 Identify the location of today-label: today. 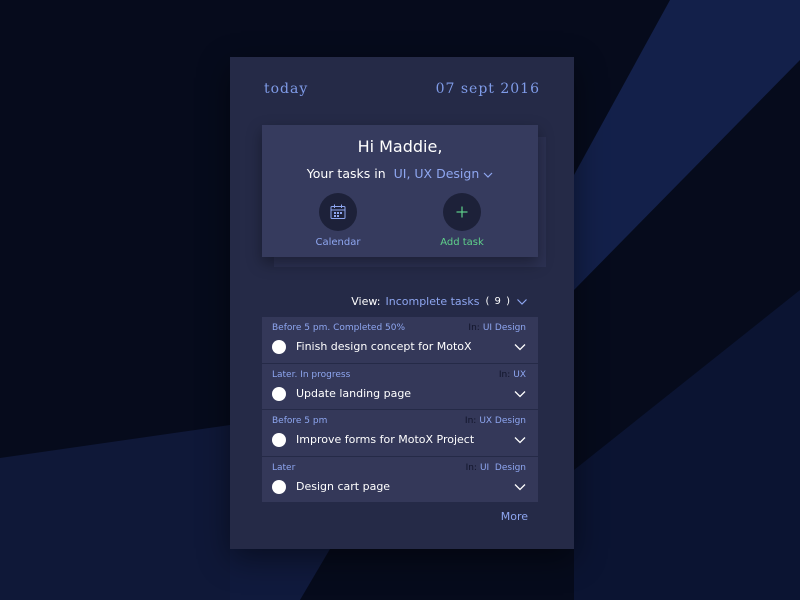
(286, 89).